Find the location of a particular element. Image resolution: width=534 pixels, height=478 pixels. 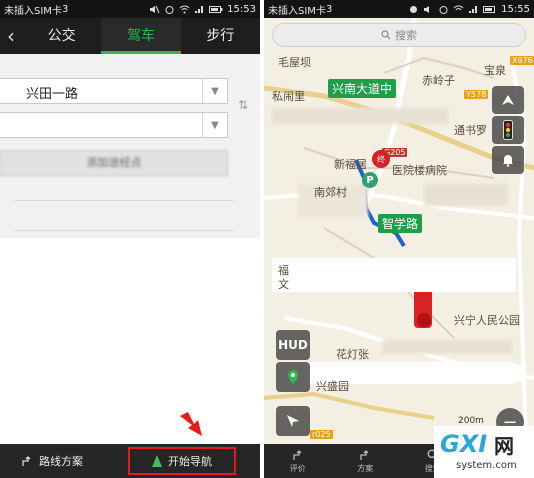

back-chevron-icon: ‹ is located at coordinates (11, 36).